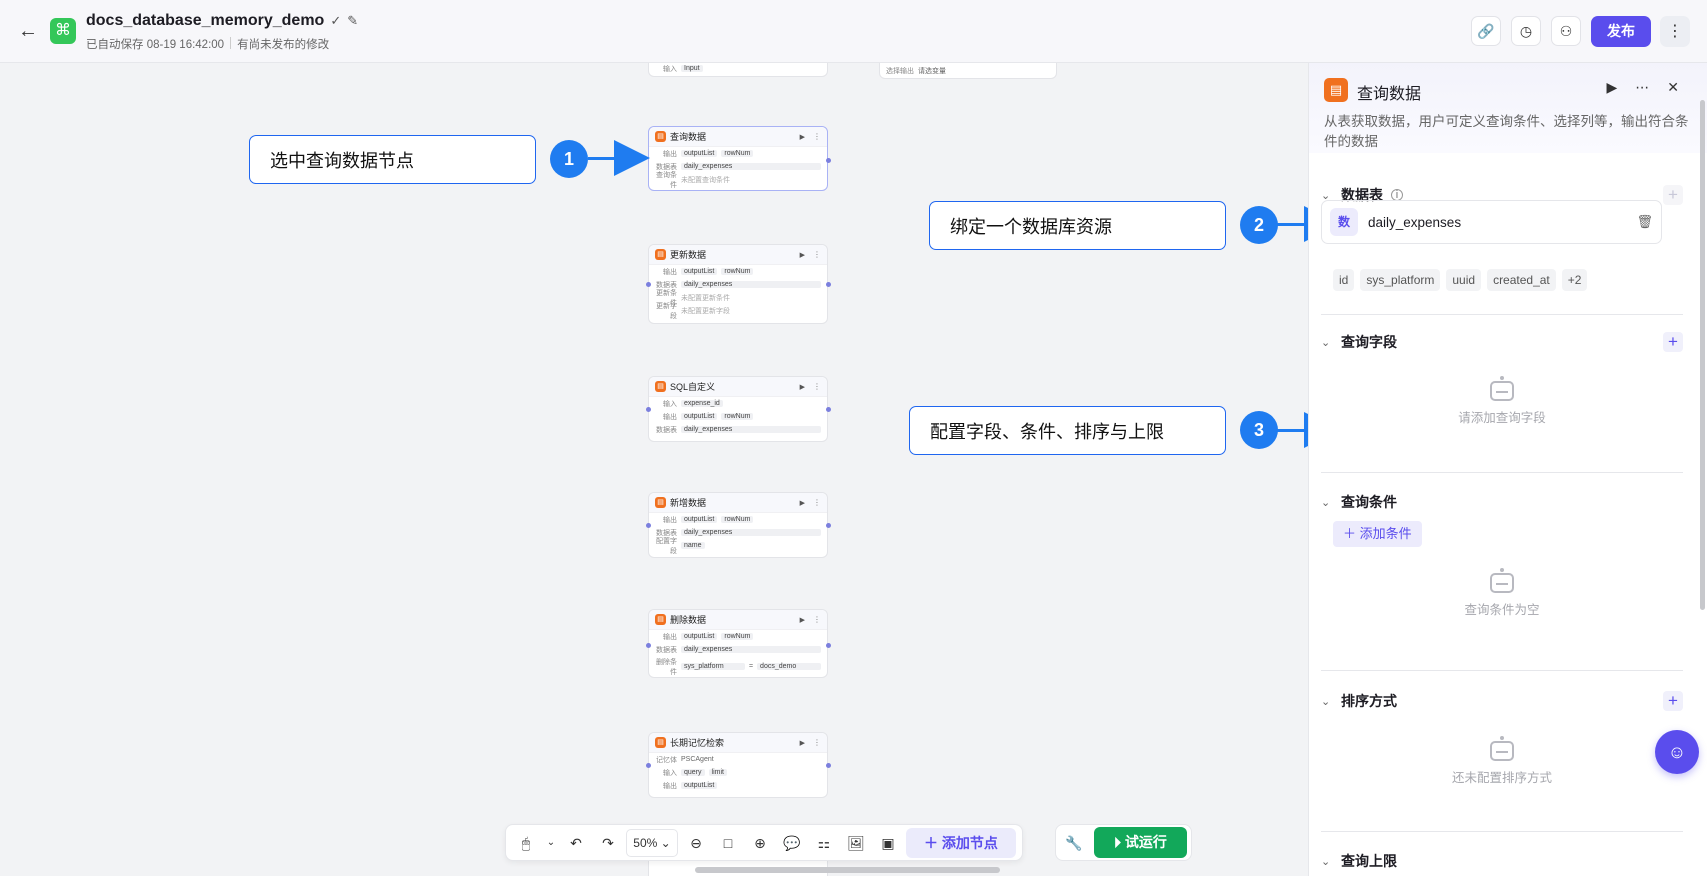  I want to click on app-icon: ⌘, so click(63, 31).